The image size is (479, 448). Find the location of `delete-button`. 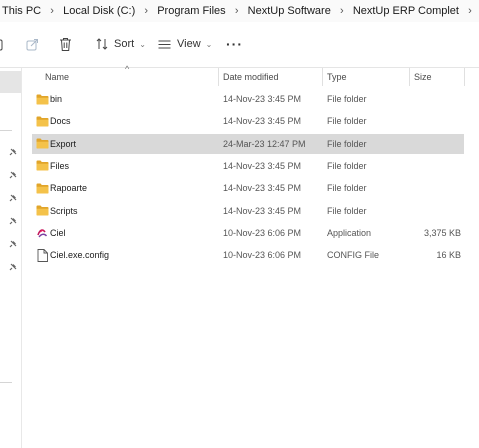

delete-button is located at coordinates (65, 44).